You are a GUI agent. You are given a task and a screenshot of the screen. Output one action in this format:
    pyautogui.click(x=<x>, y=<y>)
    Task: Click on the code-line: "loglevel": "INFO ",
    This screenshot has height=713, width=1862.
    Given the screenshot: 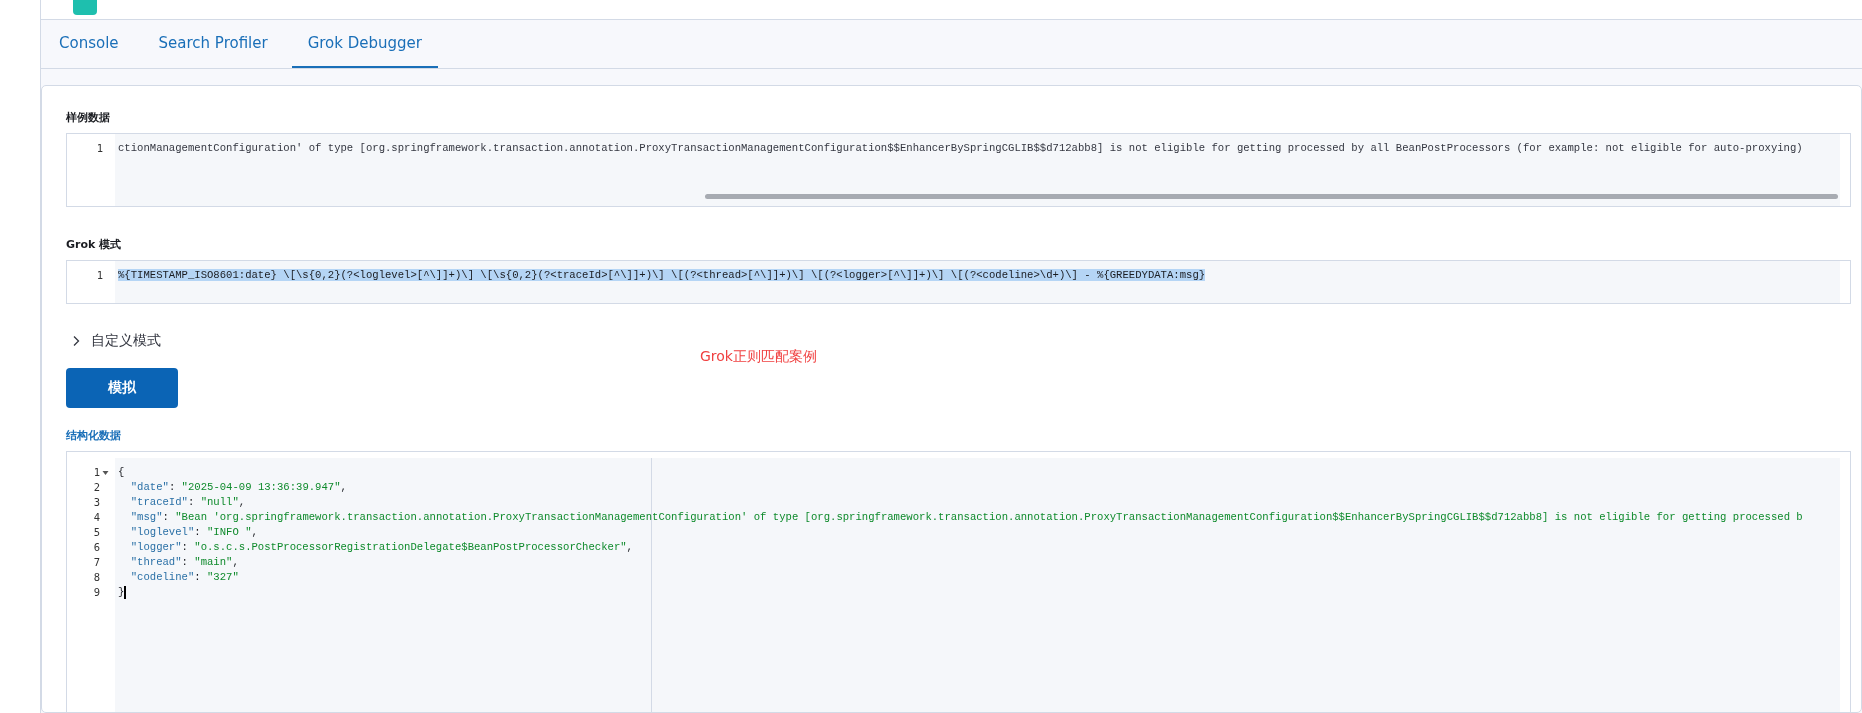 What is the action you would take?
    pyautogui.click(x=194, y=532)
    